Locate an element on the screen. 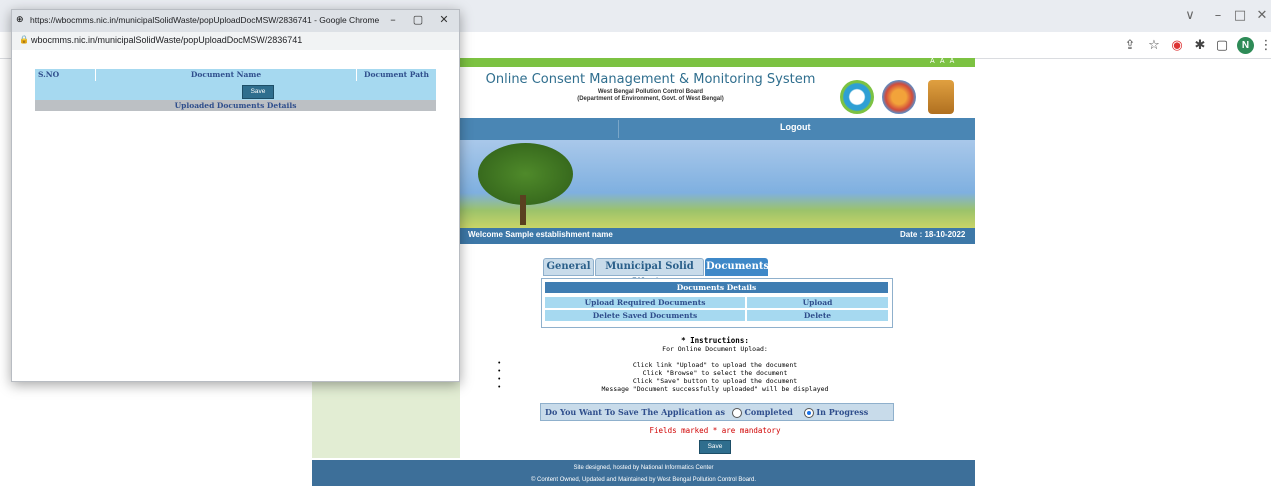  profile-avatar: N is located at coordinates (1245, 45).